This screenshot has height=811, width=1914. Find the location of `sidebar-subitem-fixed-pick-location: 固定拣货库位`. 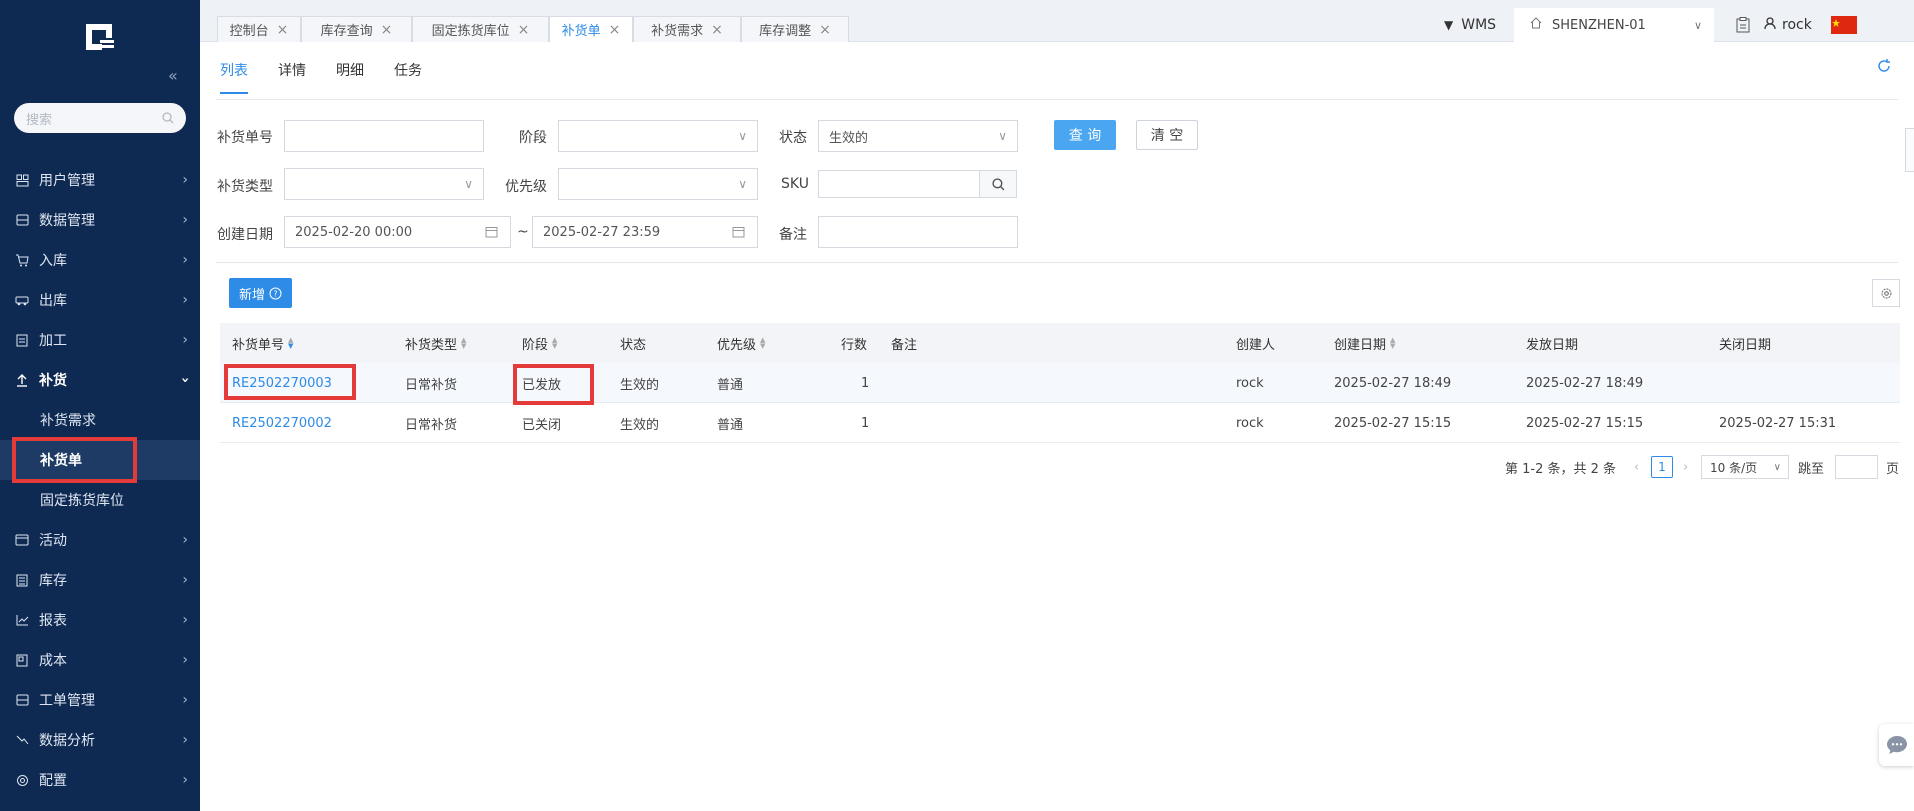

sidebar-subitem-fixed-pick-location: 固定拣货库位 is located at coordinates (100, 500).